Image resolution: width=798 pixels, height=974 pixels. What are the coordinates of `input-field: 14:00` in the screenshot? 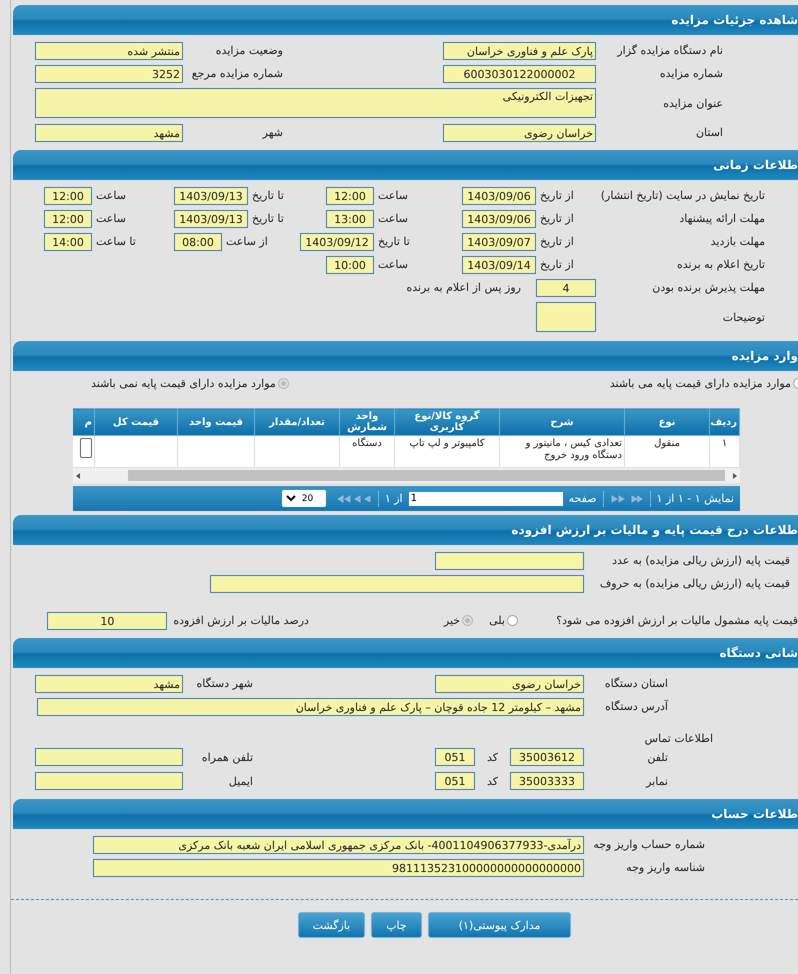 It's located at (68, 241).